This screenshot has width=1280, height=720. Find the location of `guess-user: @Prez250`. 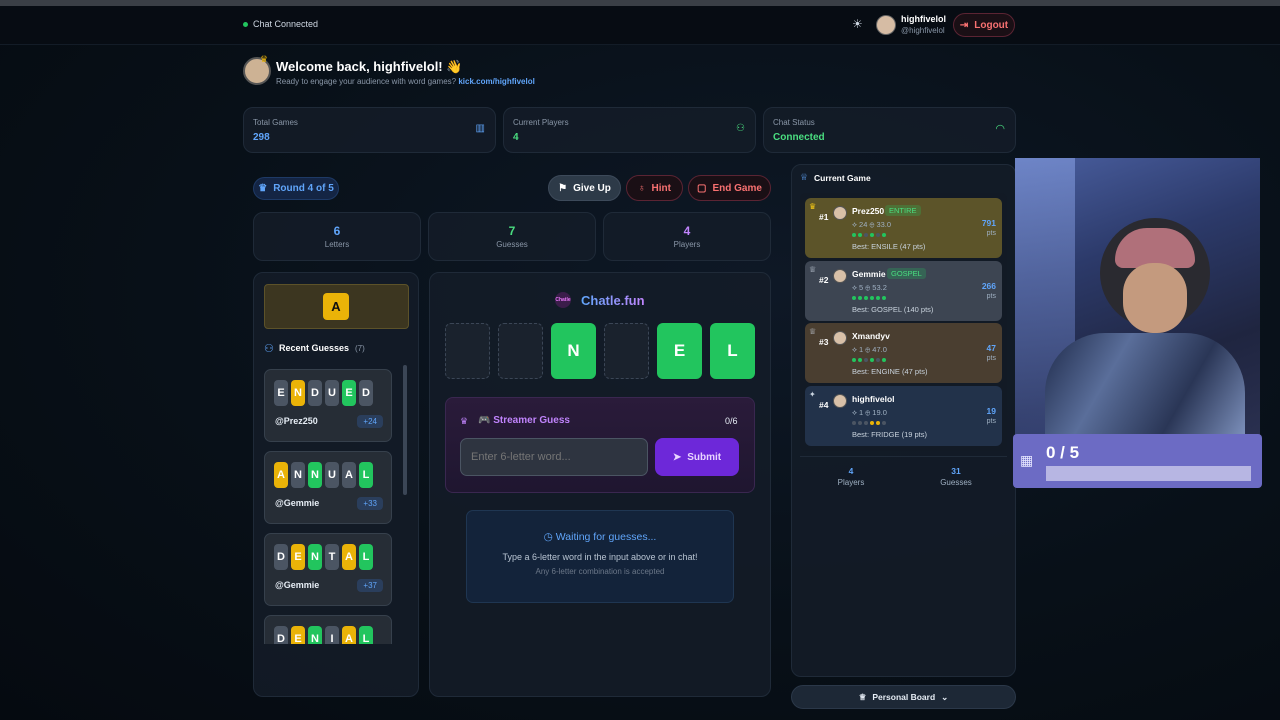

guess-user: @Prez250 is located at coordinates (296, 421).